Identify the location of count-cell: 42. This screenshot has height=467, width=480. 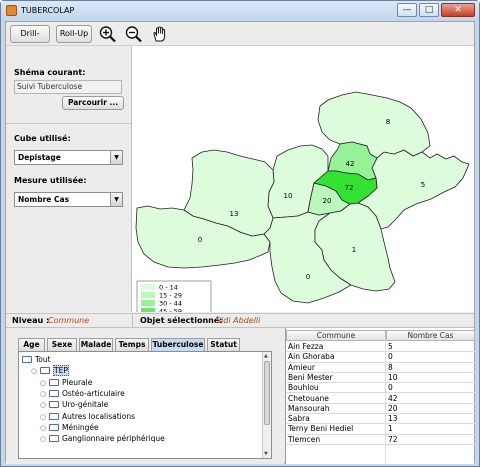
(393, 398).